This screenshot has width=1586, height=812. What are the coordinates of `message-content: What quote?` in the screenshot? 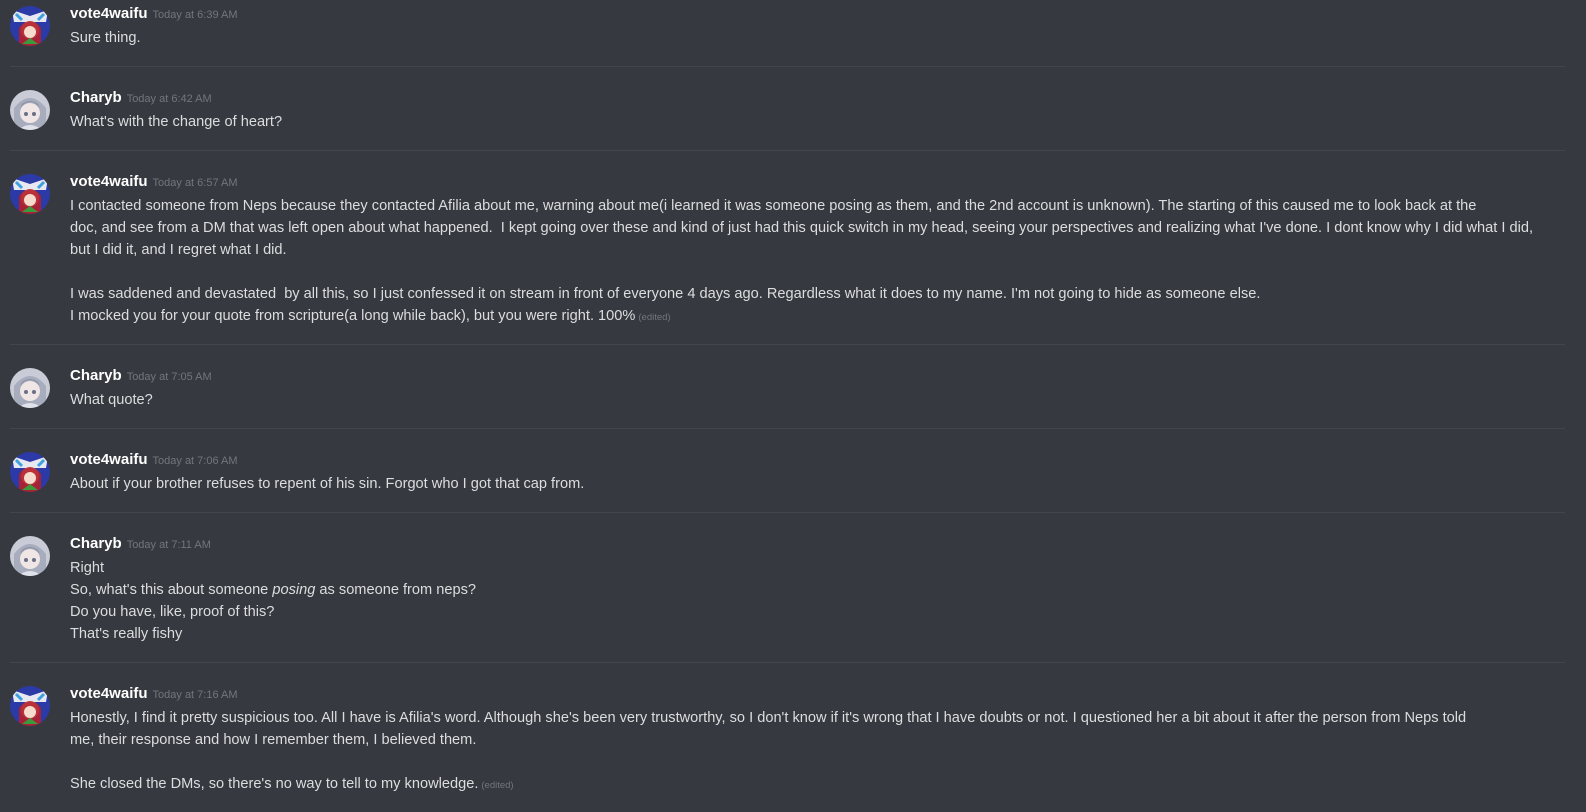 It's located at (820, 400).